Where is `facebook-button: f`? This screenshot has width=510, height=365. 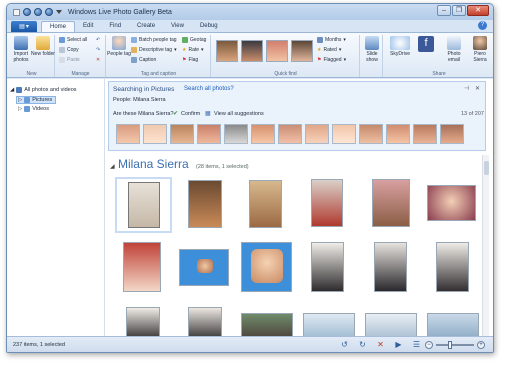
facebook-button: f is located at coordinates (426, 44).